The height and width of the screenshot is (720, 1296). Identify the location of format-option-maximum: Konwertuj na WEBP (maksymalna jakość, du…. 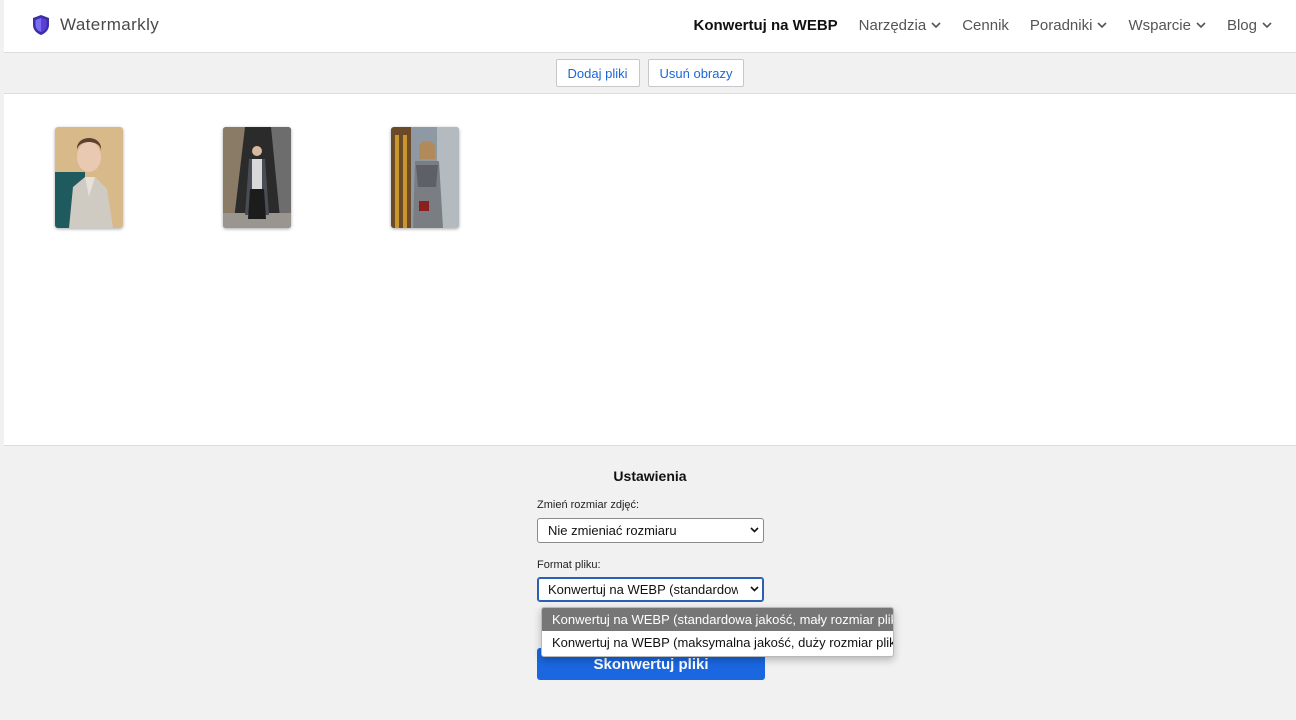
(717, 642).